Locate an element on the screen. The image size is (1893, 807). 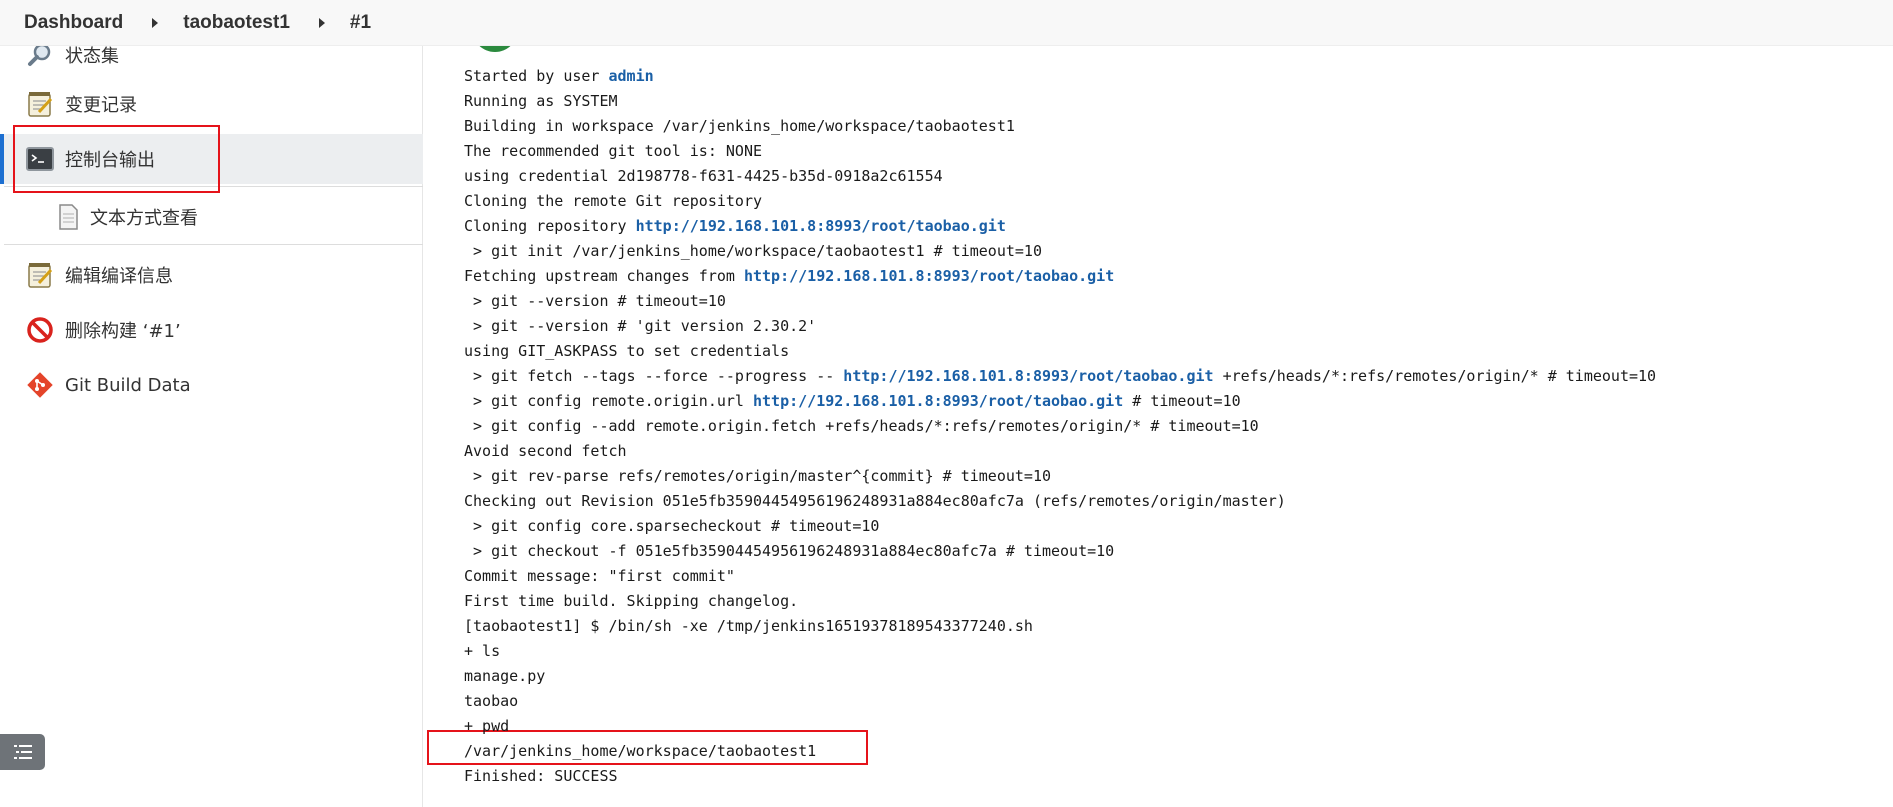
console-line: First time build. Skipping changelog. is located at coordinates (631, 601).